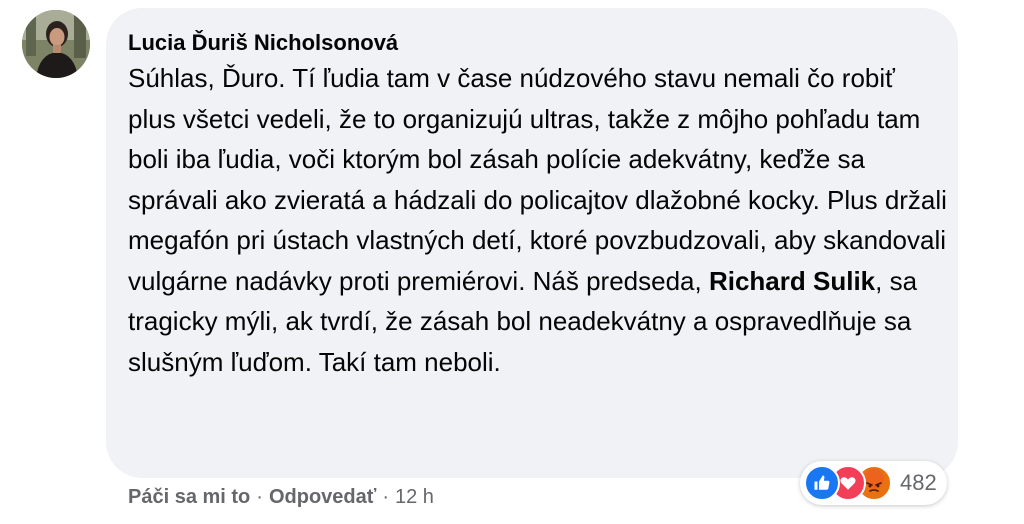  What do you see at coordinates (322, 497) in the screenshot?
I see `reply-button: Odpovedať` at bounding box center [322, 497].